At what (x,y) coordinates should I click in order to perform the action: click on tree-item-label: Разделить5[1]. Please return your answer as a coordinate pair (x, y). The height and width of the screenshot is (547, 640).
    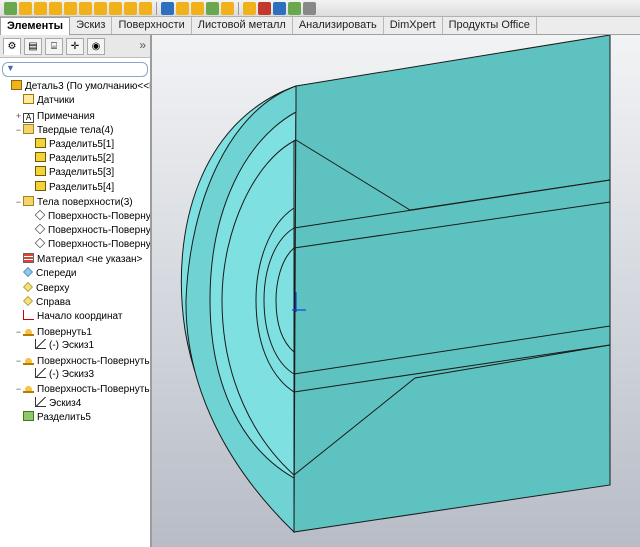
    Looking at the image, I should click on (82, 144).